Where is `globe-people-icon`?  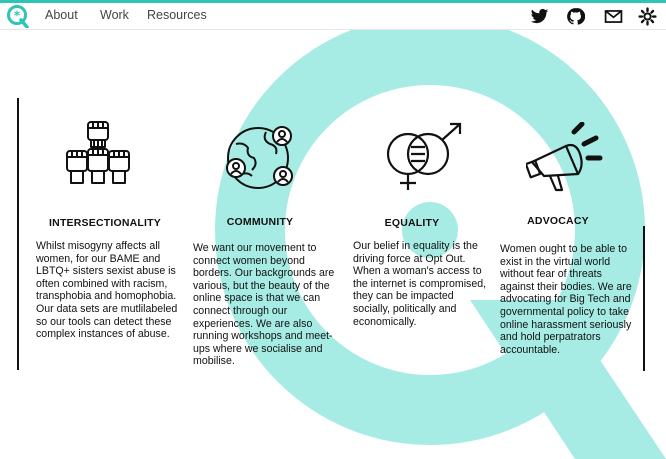
globe-people-icon is located at coordinates (259, 157).